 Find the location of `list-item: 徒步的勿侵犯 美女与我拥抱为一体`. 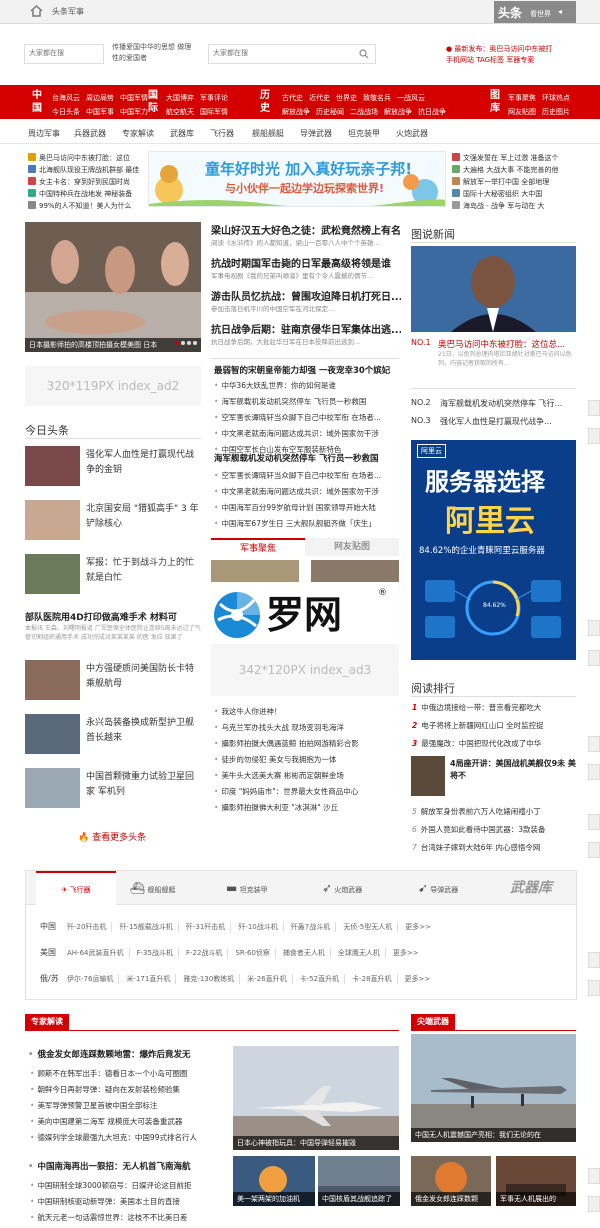

list-item: 徒步的勿侵犯 美女与我拥抱为一体 is located at coordinates (306, 759).